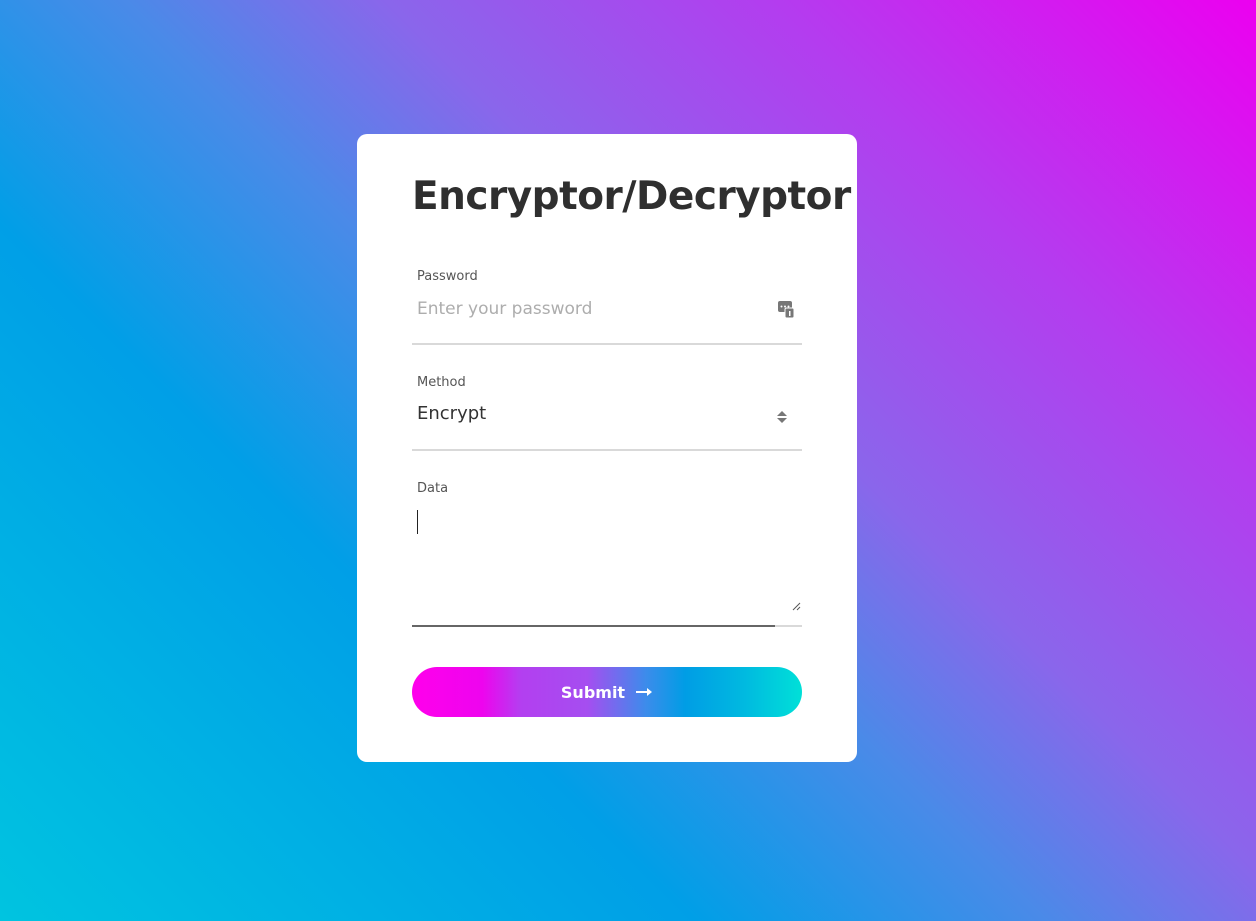  Describe the element at coordinates (593, 626) in the screenshot. I see `data-focus-underline` at that location.